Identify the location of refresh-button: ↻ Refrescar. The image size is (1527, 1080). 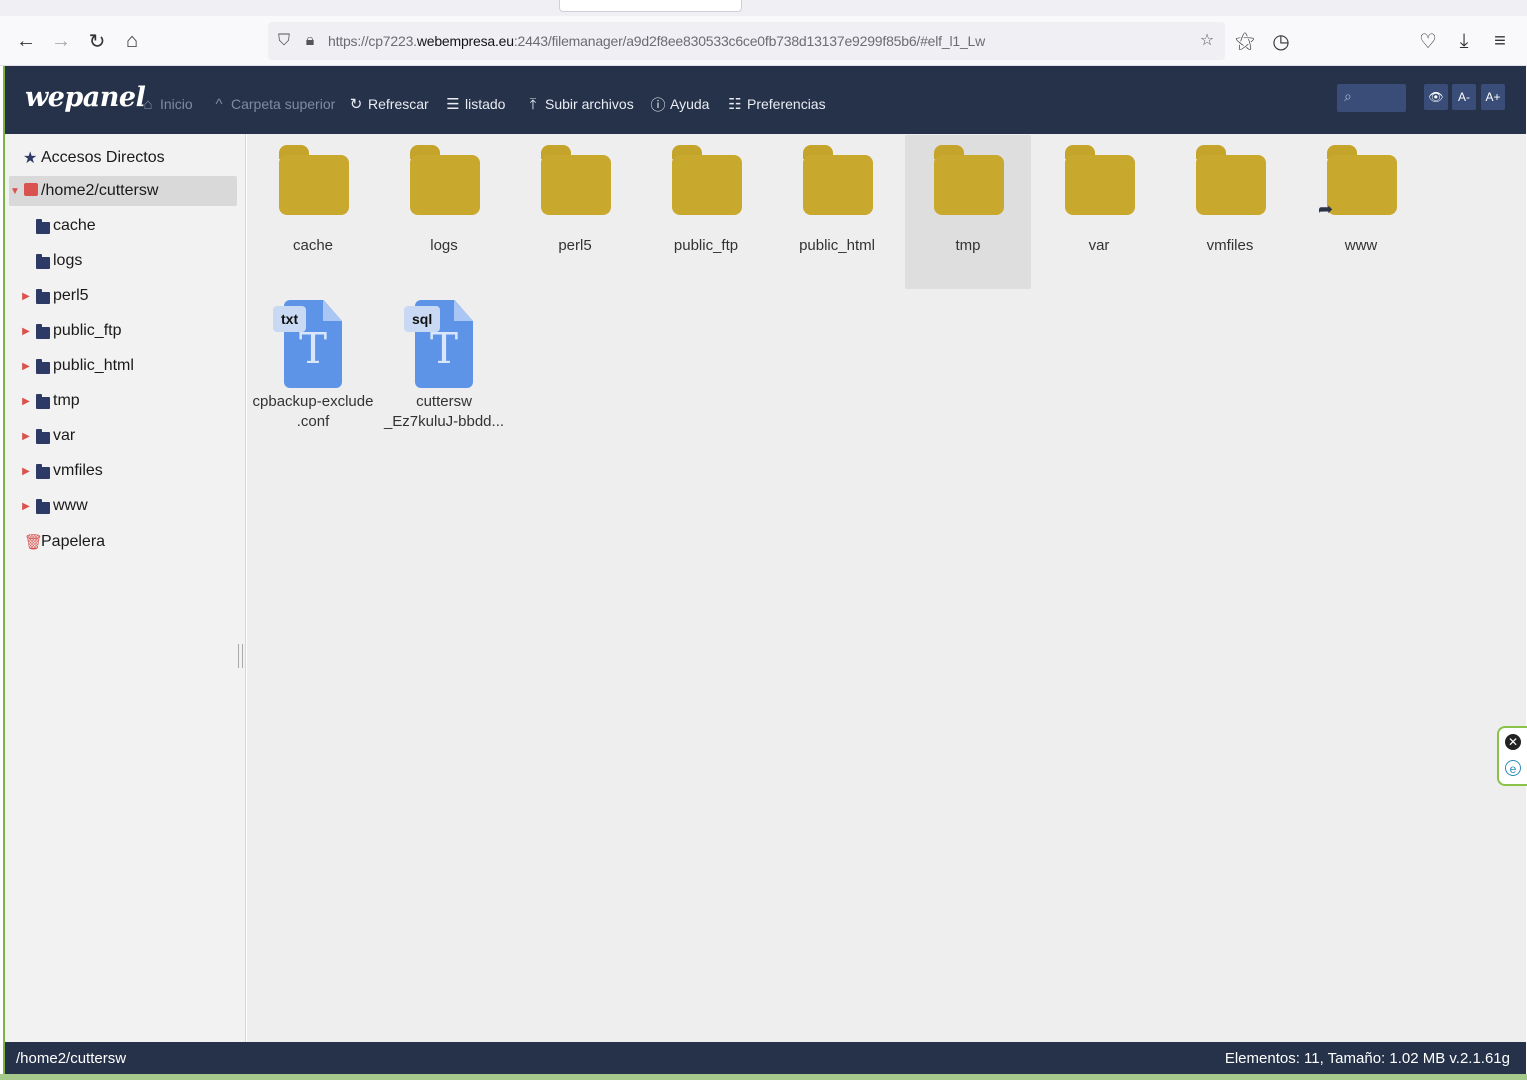
(388, 104).